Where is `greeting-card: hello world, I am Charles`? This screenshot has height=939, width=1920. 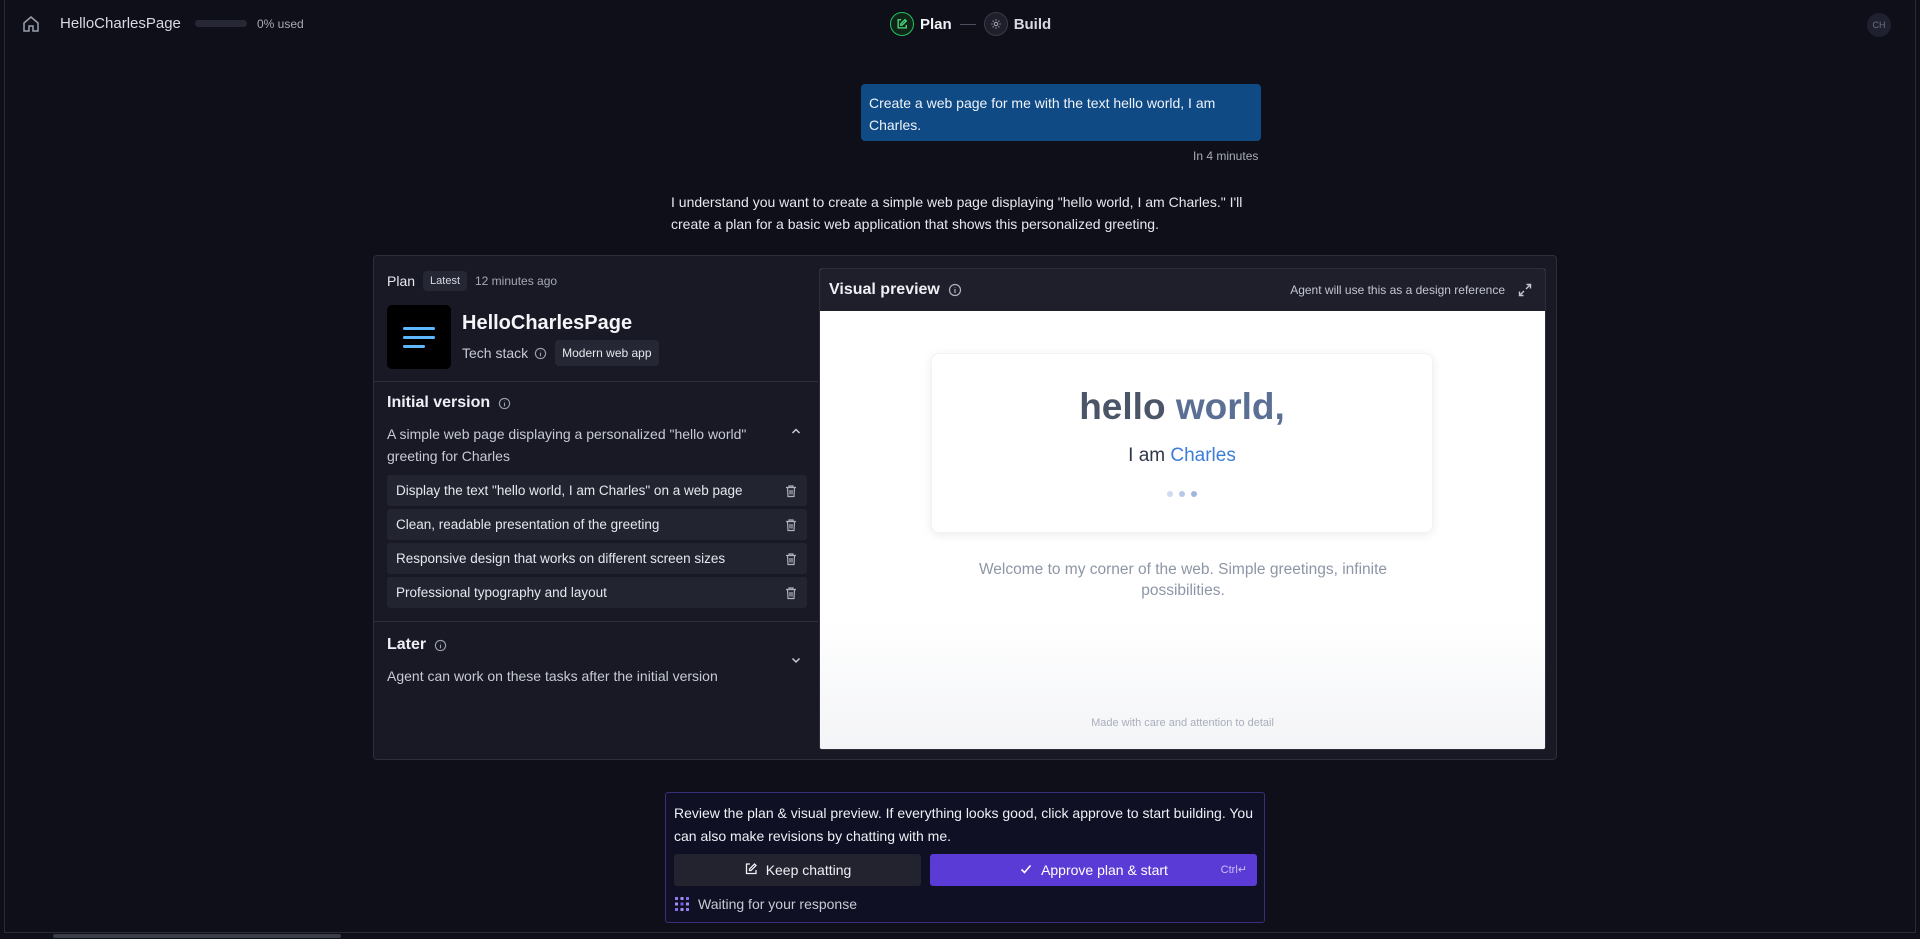 greeting-card: hello world, I am Charles is located at coordinates (1182, 443).